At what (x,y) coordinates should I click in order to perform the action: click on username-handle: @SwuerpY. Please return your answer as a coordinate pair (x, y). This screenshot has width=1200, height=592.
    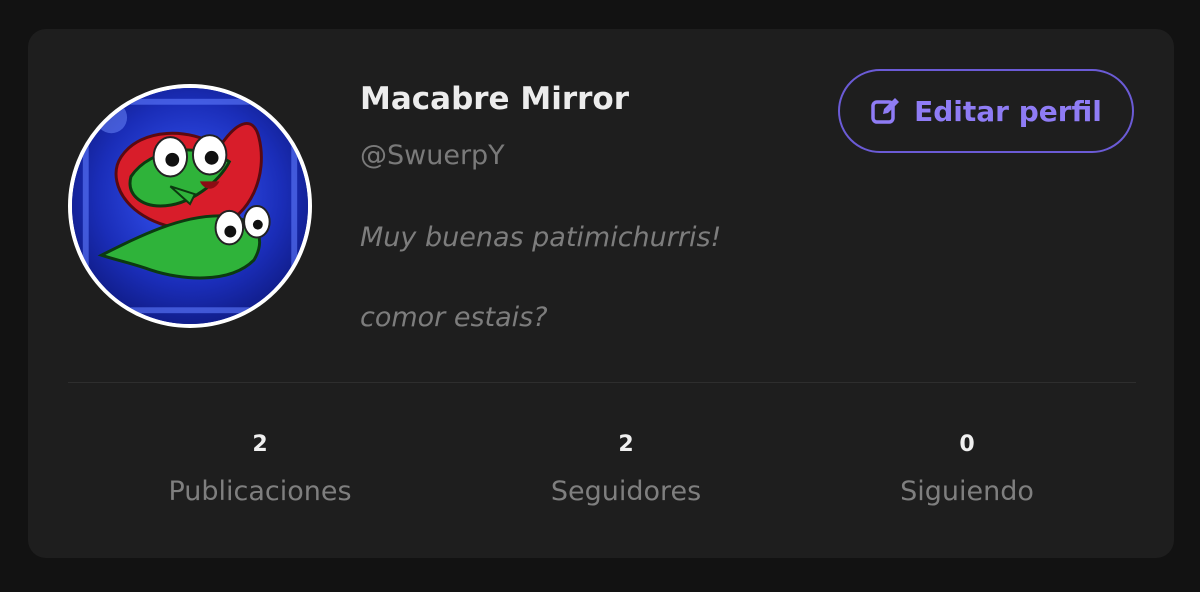
    Looking at the image, I should click on (432, 155).